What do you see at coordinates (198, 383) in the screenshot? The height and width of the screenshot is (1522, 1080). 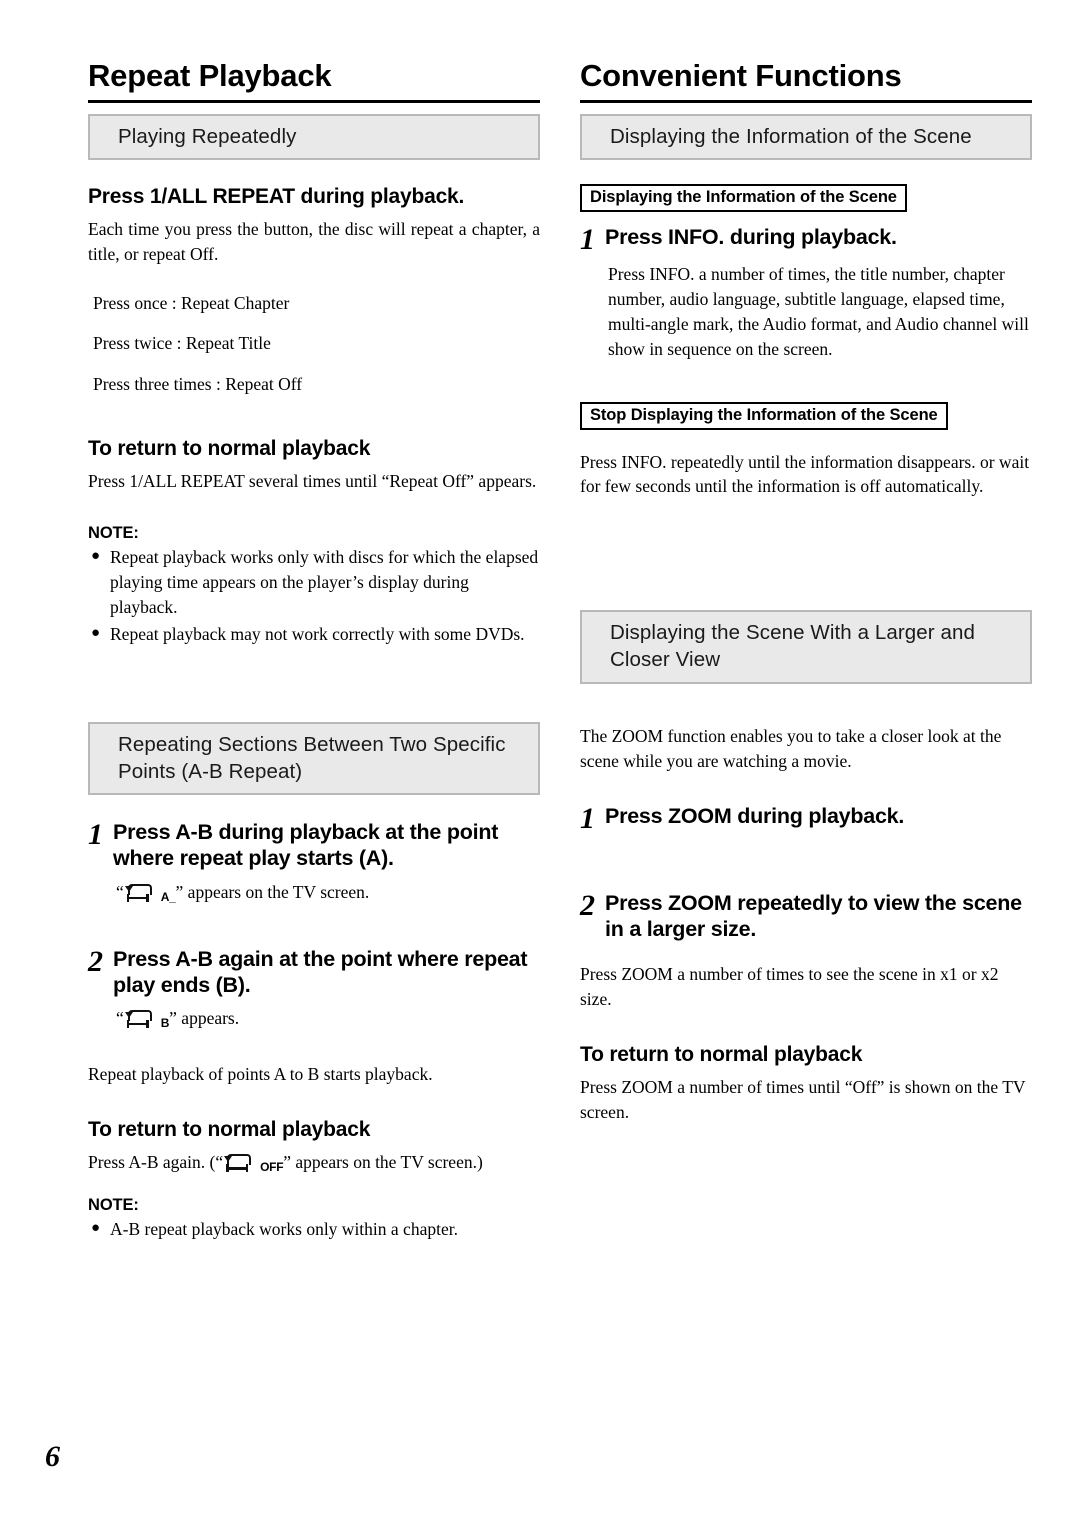 I see `list-item: Press three times : Repeat Off` at bounding box center [198, 383].